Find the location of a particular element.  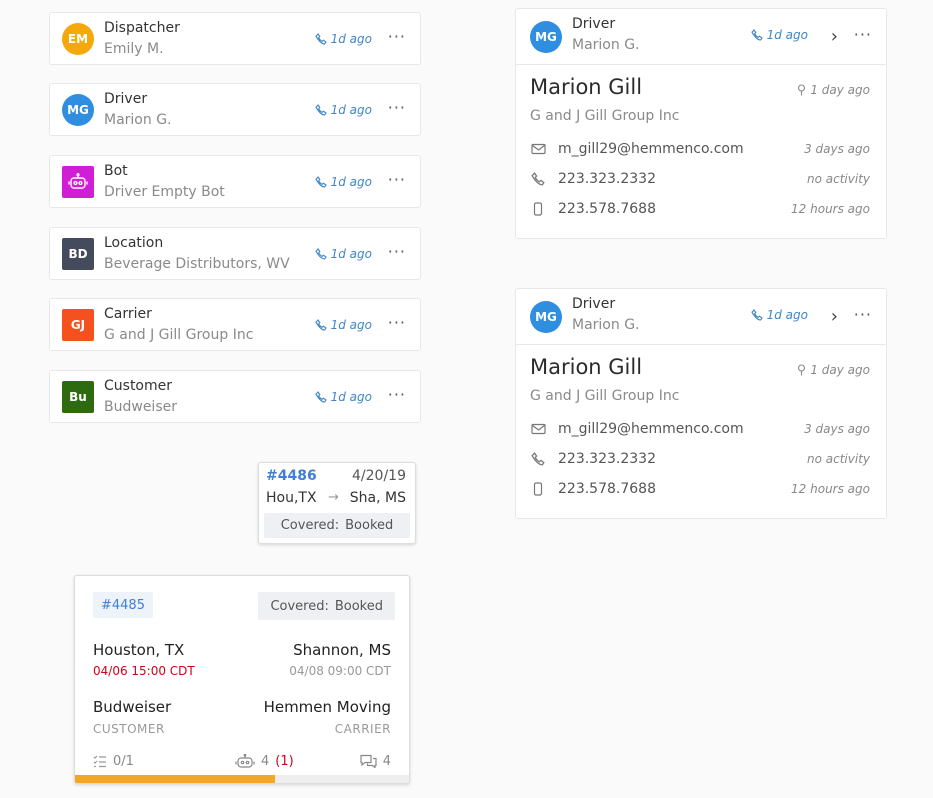

avatar-initials: BD is located at coordinates (78, 254).